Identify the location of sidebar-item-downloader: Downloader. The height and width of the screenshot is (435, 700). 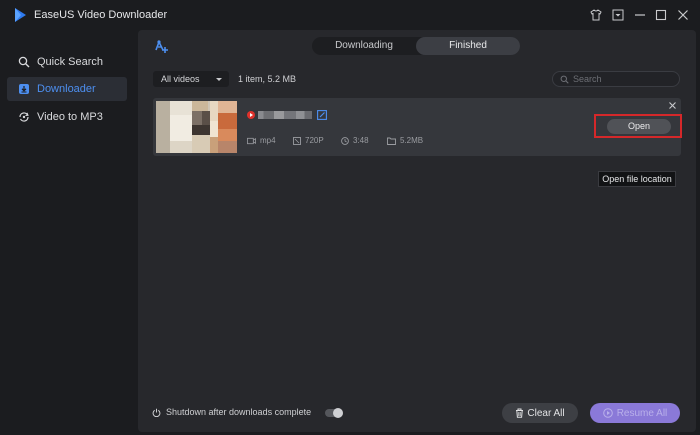
(67, 89).